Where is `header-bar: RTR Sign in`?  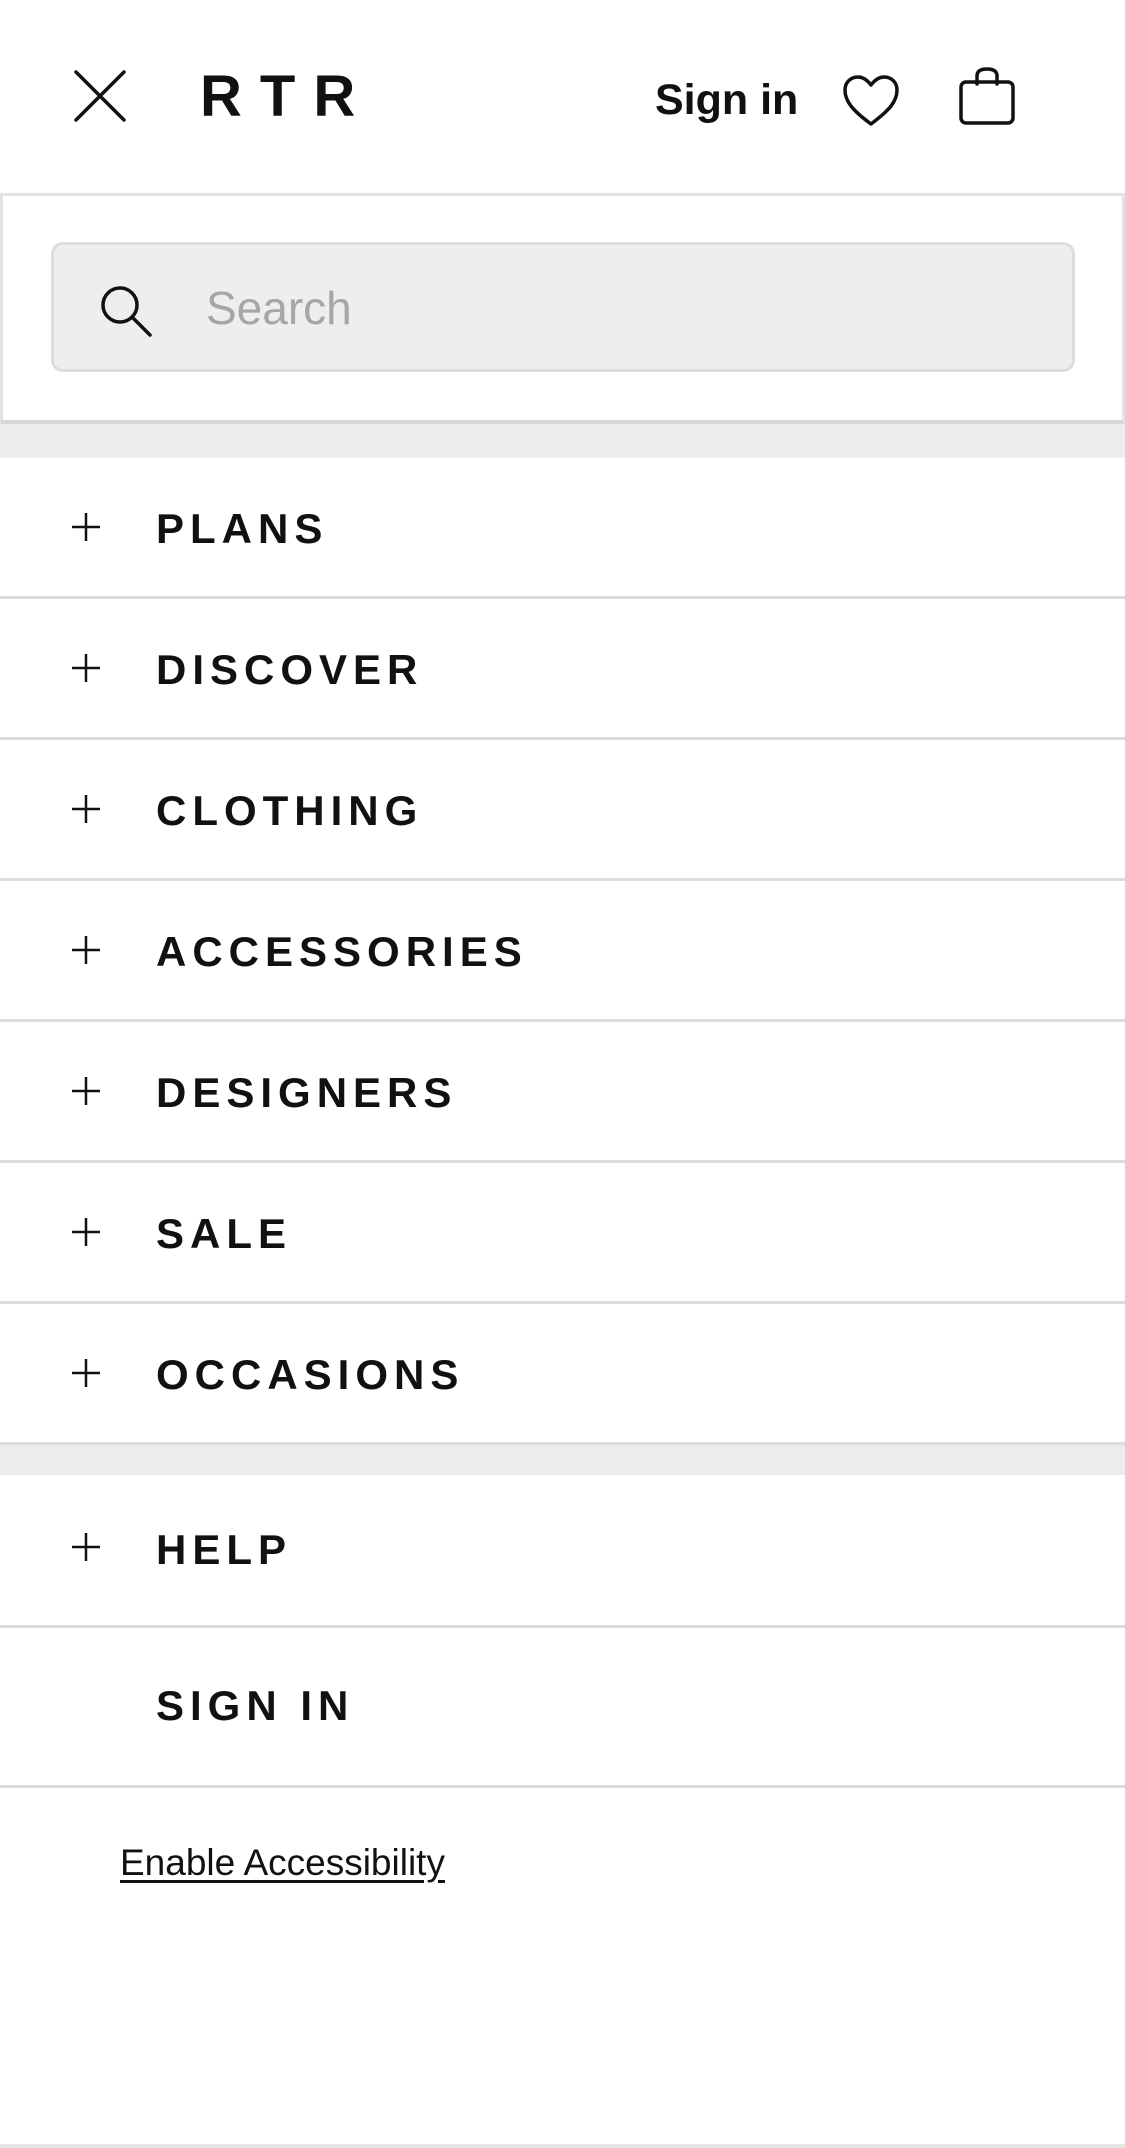
header-bar: RTR Sign in is located at coordinates (562, 98).